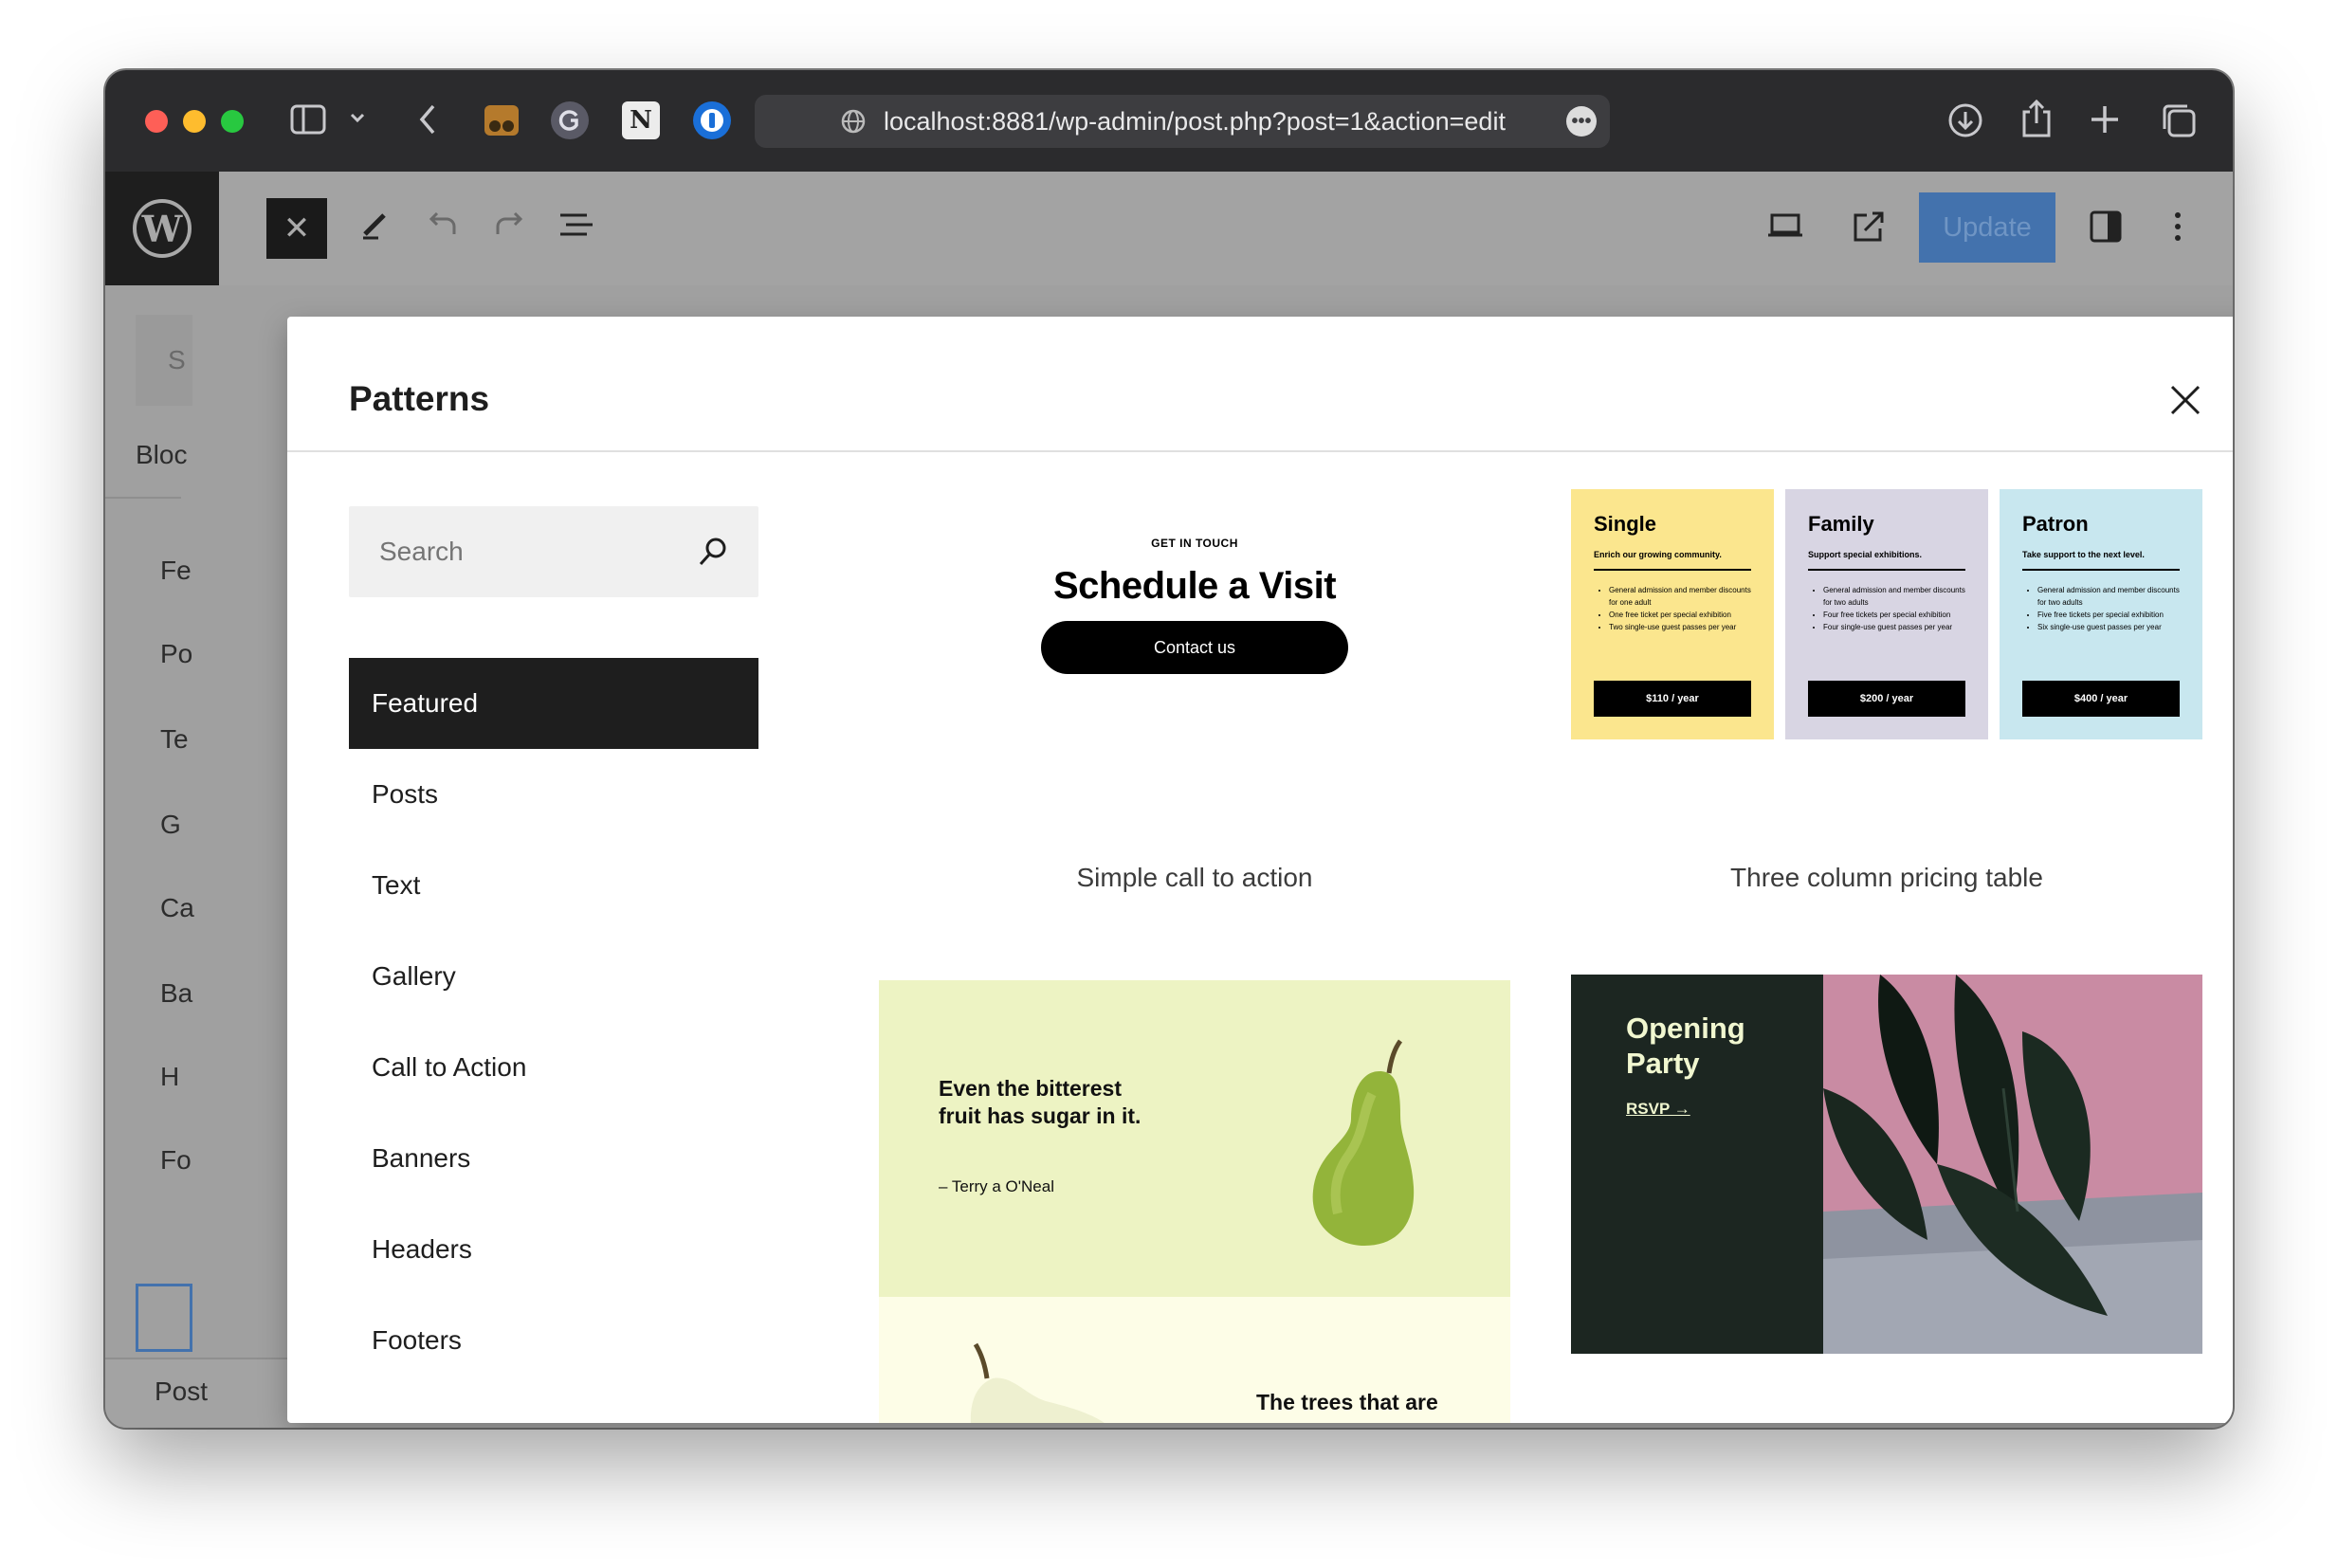  What do you see at coordinates (181, 1392) in the screenshot?
I see `breadcrumb-post: Post` at bounding box center [181, 1392].